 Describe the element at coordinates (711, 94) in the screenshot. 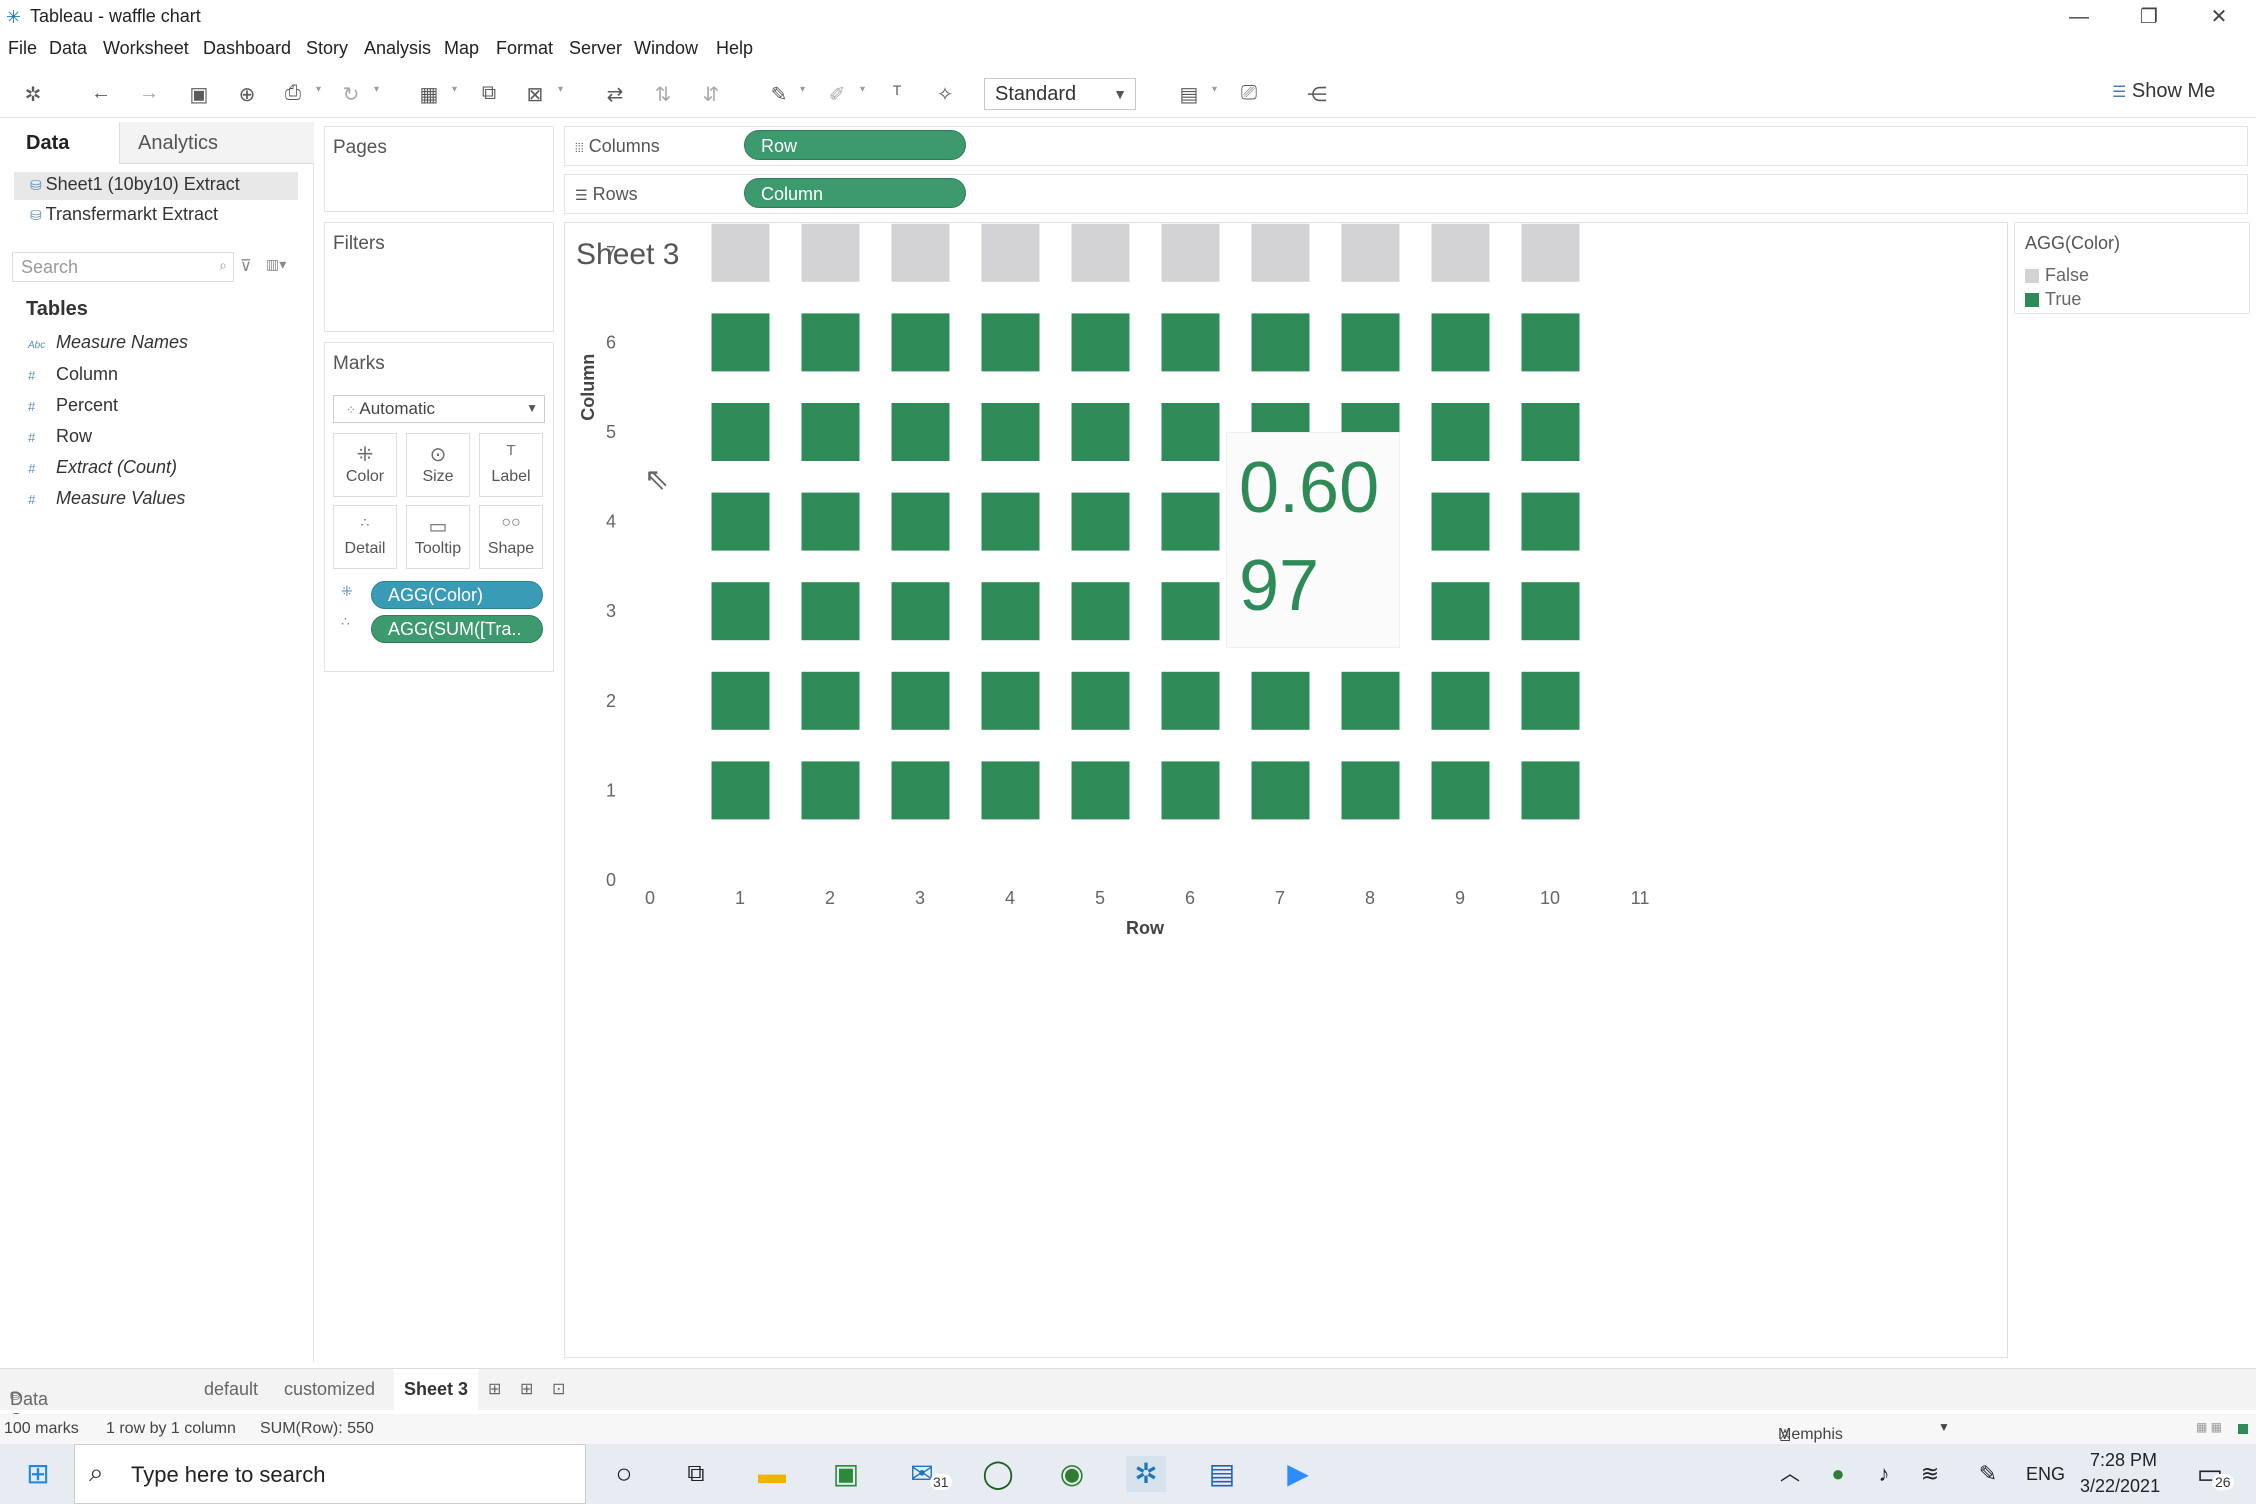

I see `sort-desc-icon: ⇵` at that location.